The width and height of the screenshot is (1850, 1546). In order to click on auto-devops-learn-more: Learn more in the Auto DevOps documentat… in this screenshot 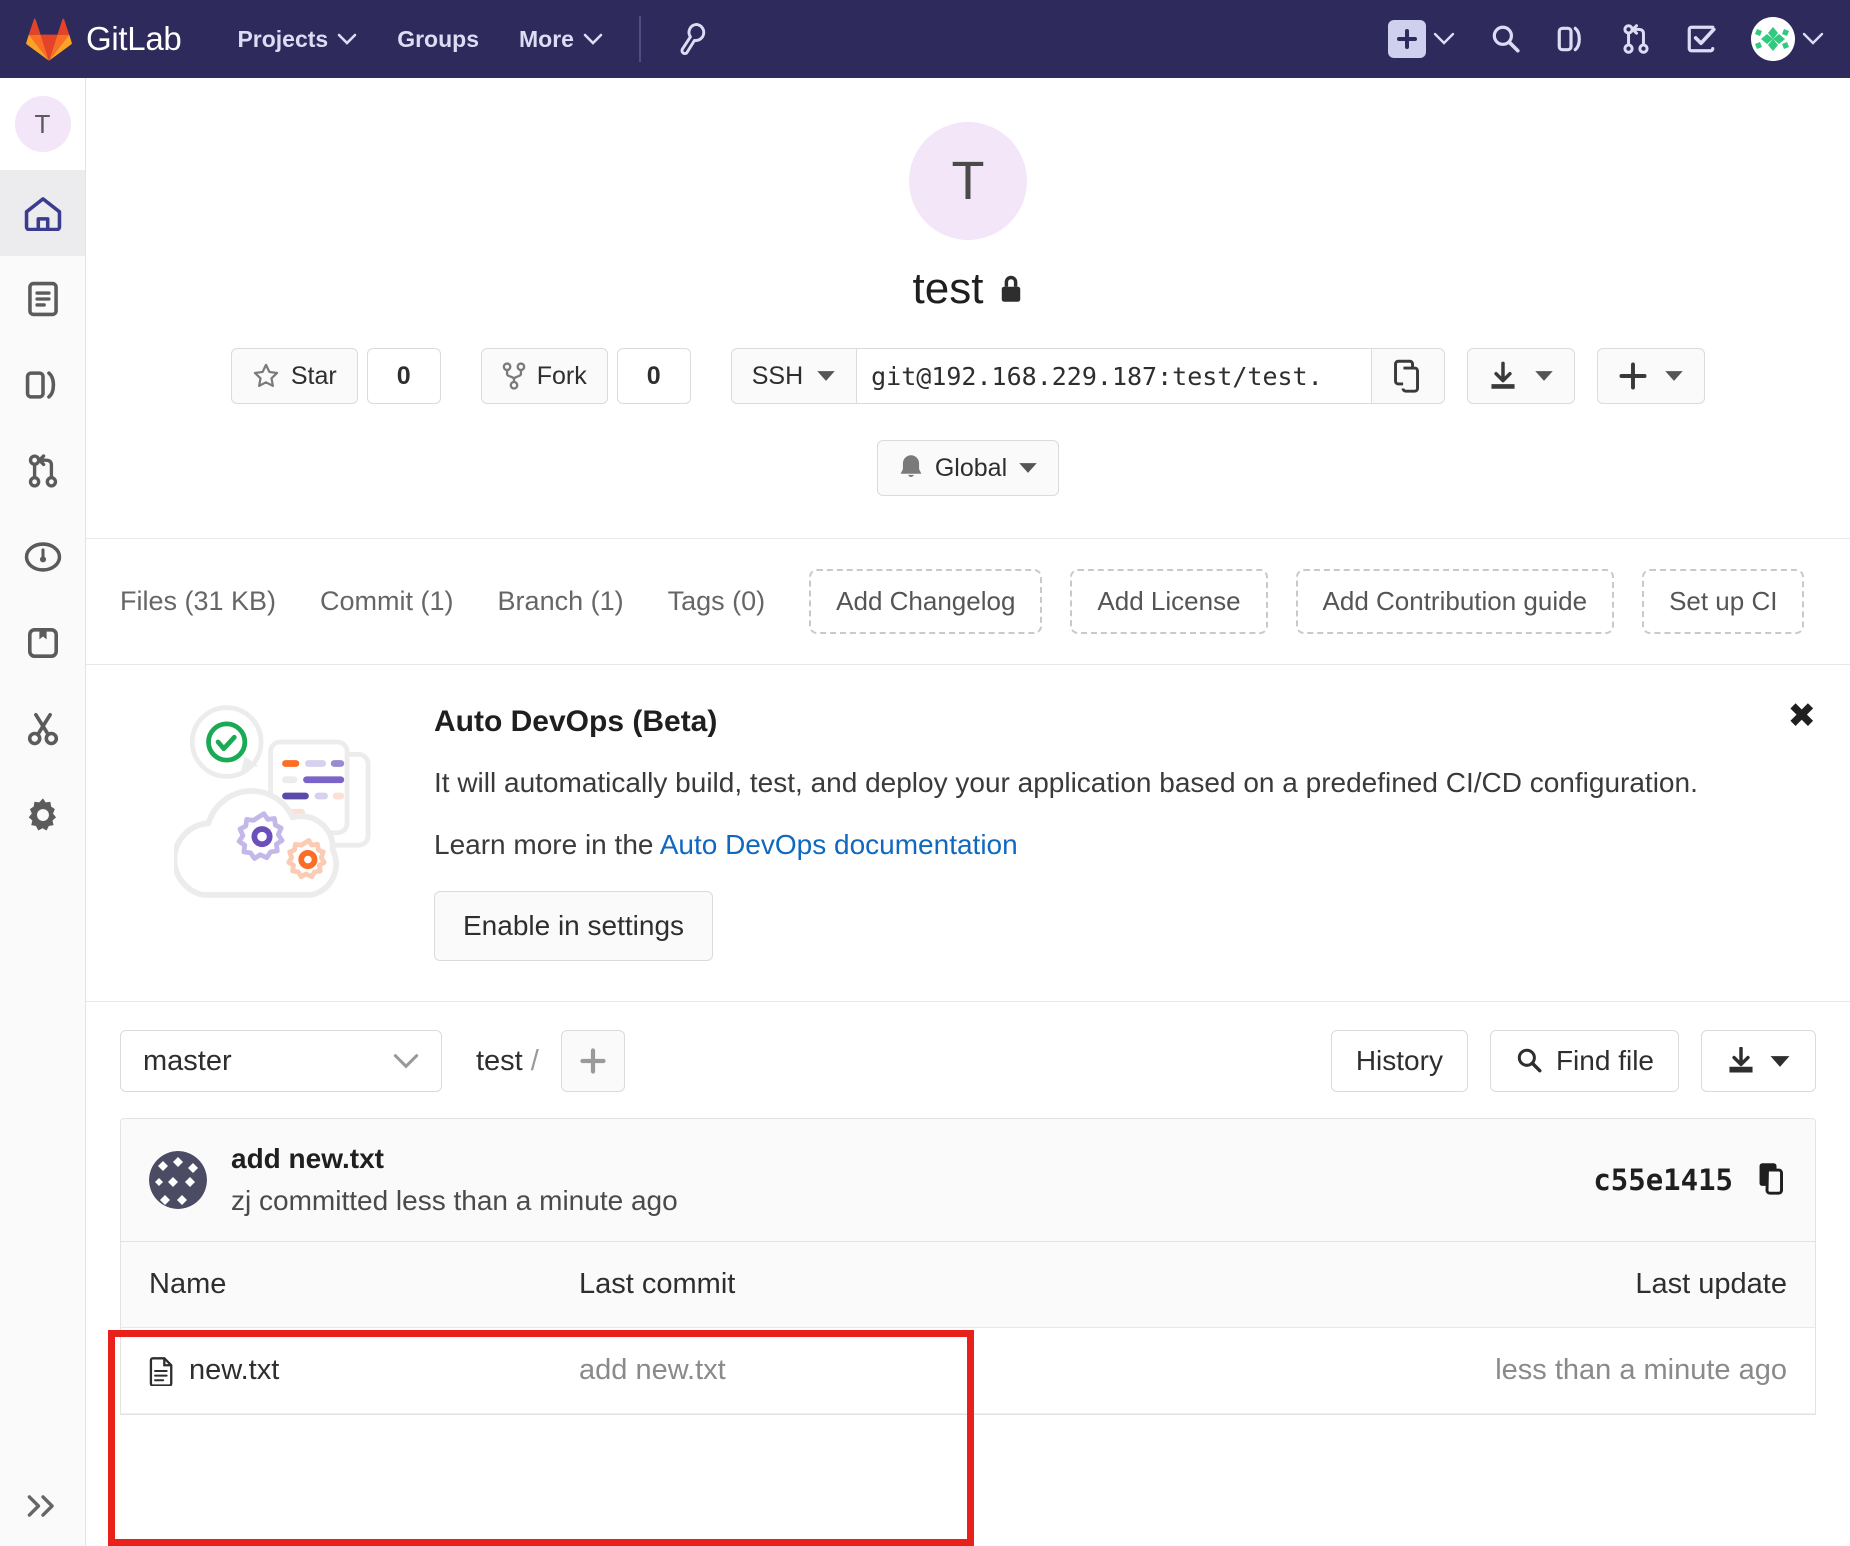, I will do `click(1124, 845)`.